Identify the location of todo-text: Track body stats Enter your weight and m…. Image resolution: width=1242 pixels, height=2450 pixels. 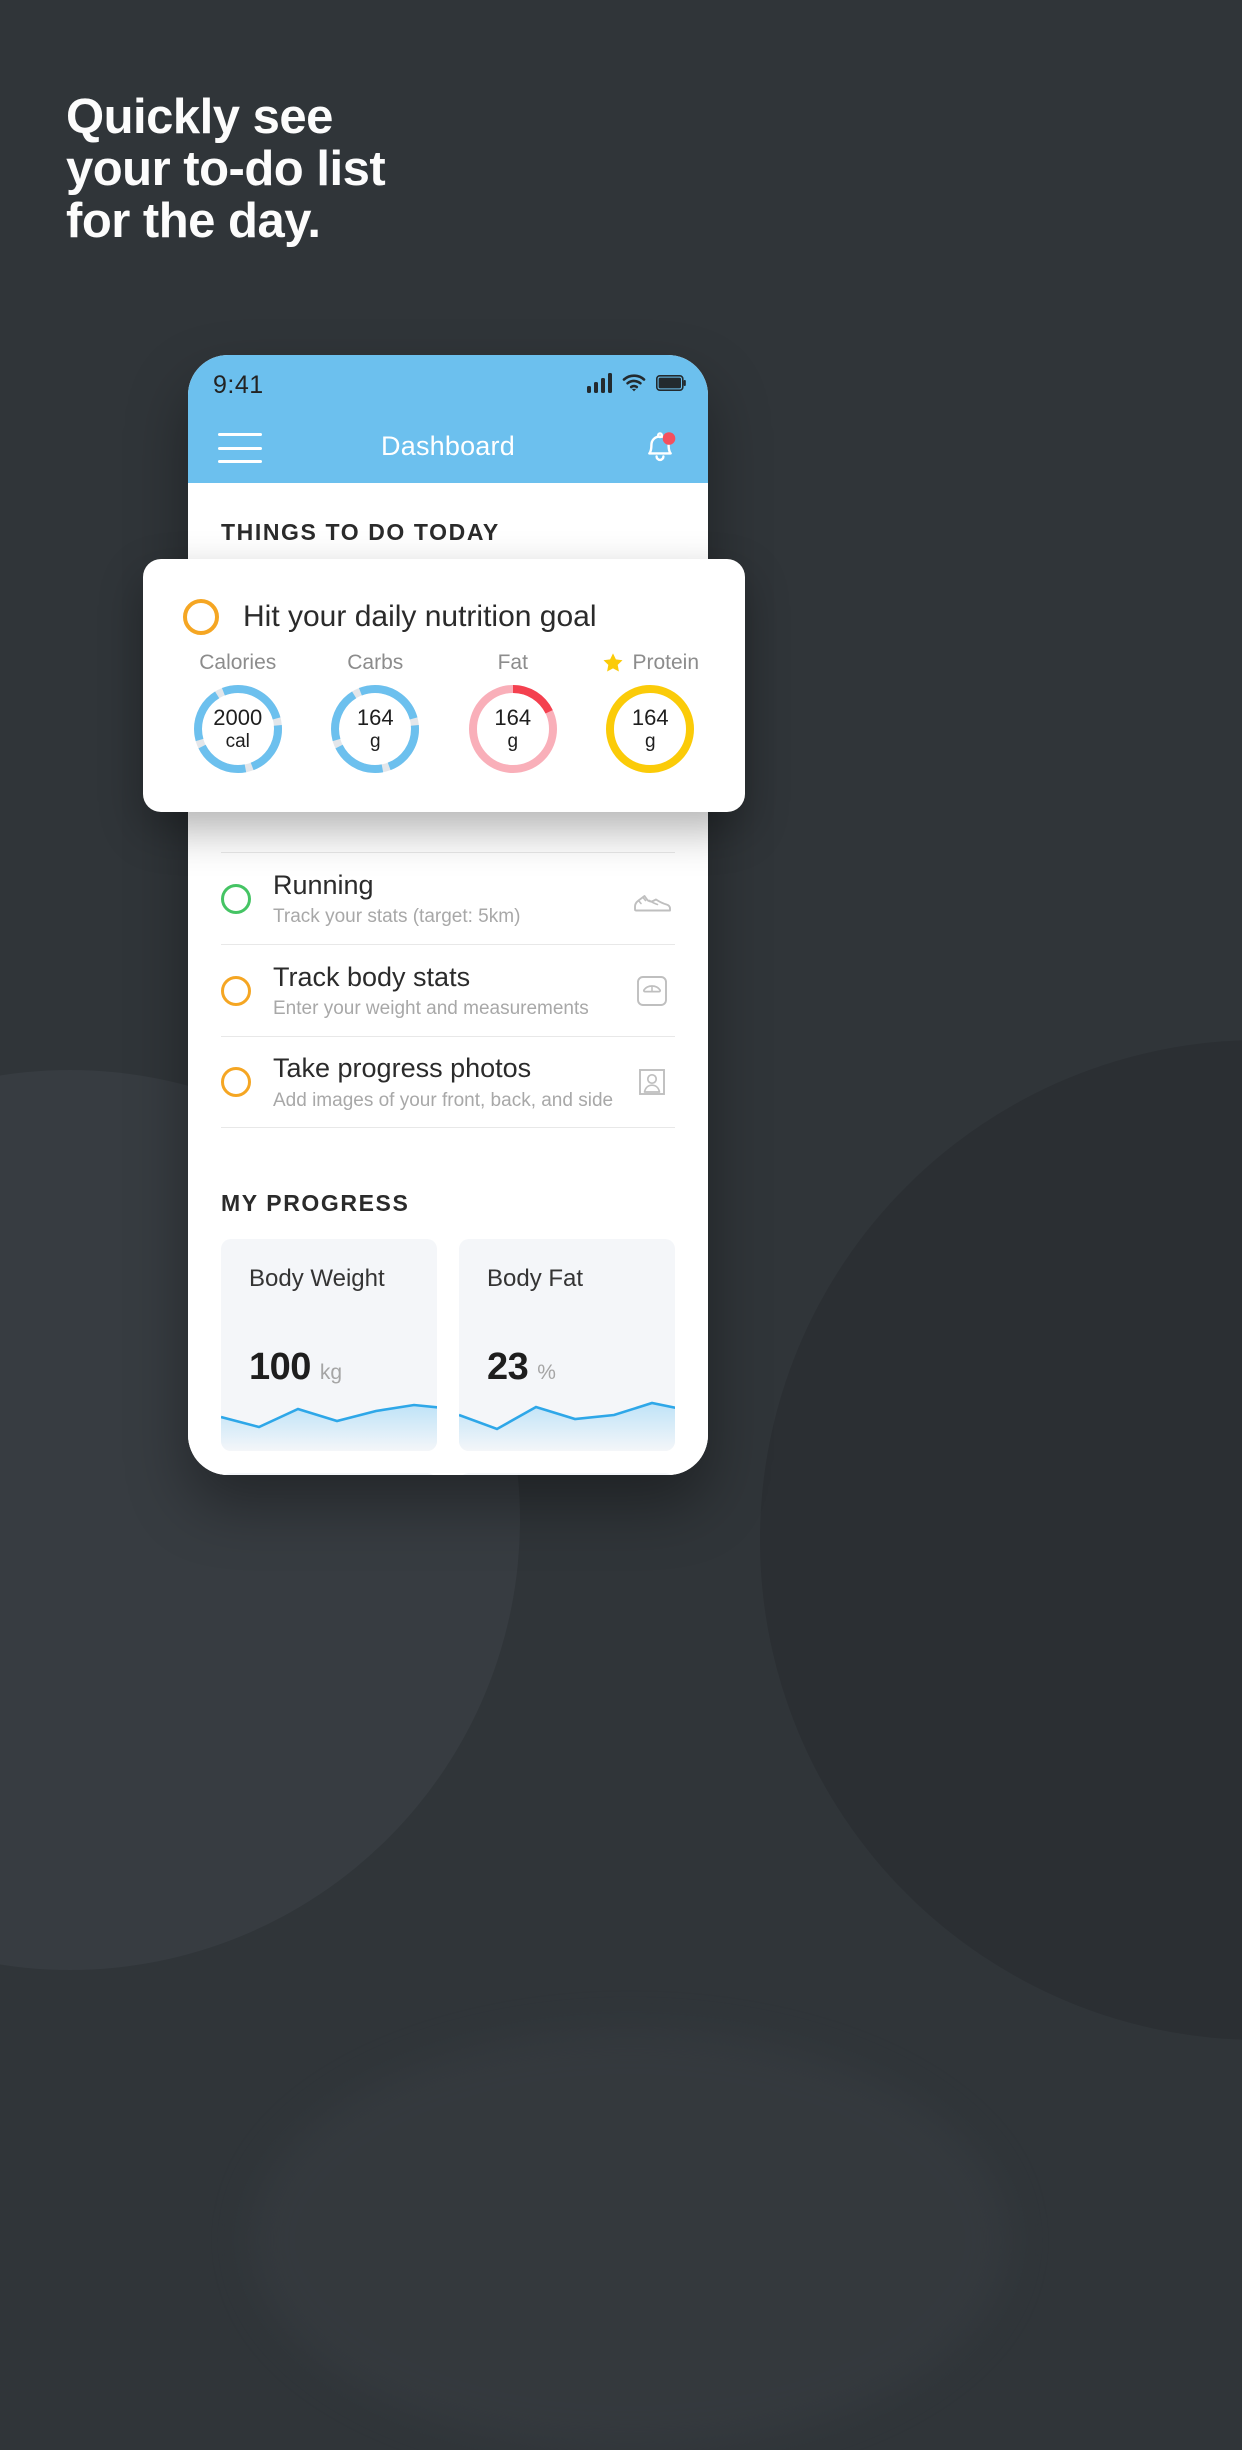
(451, 991).